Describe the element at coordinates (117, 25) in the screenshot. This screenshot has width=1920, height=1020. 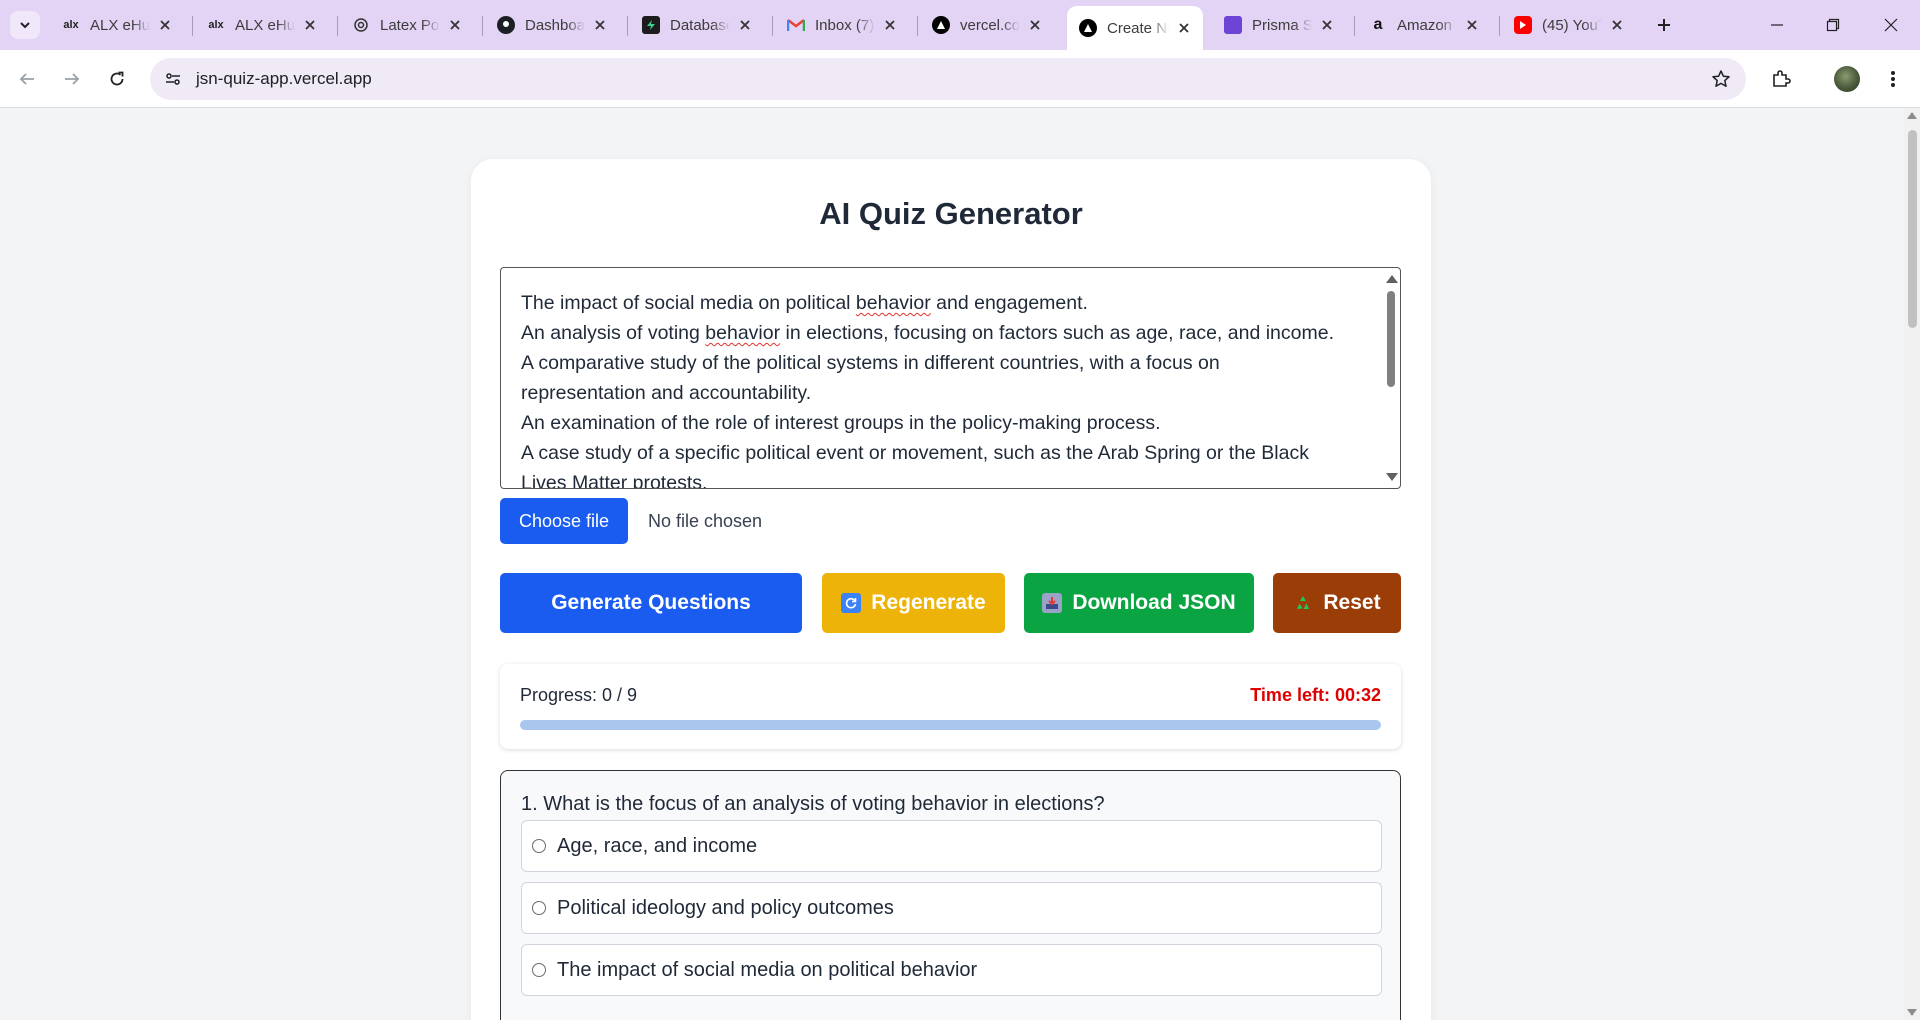
I see `tab-alx-1: alx ALX eHub` at that location.